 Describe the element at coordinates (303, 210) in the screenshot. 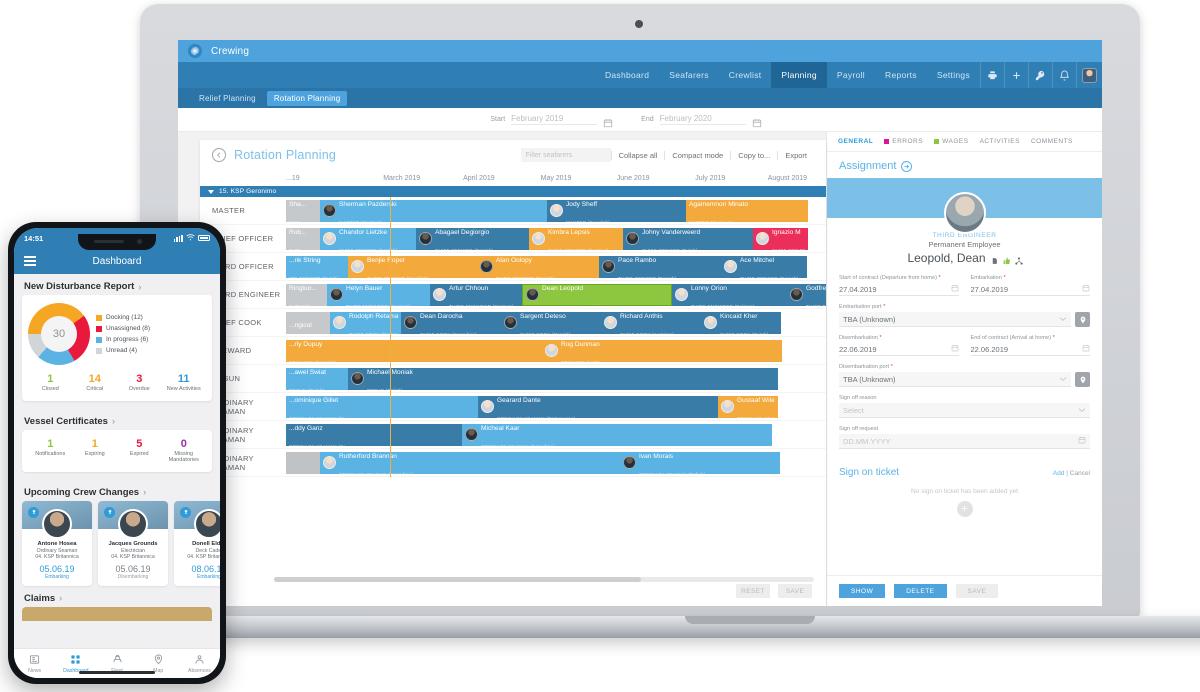

I see `assignment-block: Sha... MAS` at that location.